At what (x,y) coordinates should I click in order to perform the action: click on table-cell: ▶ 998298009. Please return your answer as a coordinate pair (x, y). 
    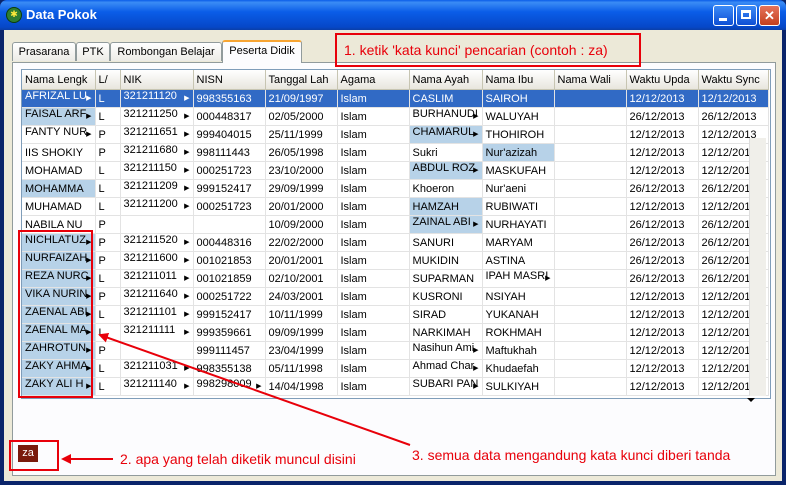
    Looking at the image, I should click on (229, 386).